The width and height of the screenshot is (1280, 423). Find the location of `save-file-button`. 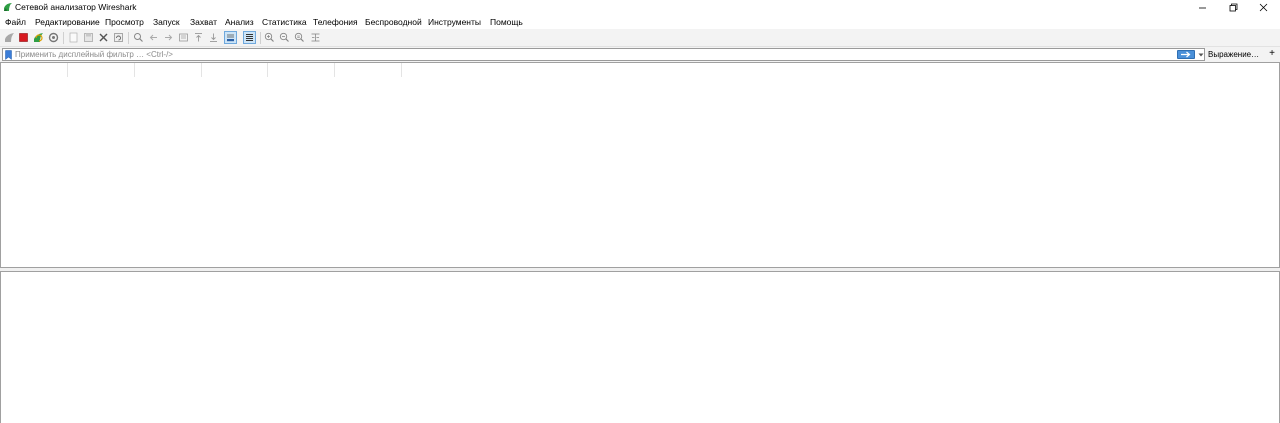

save-file-button is located at coordinates (88, 37).